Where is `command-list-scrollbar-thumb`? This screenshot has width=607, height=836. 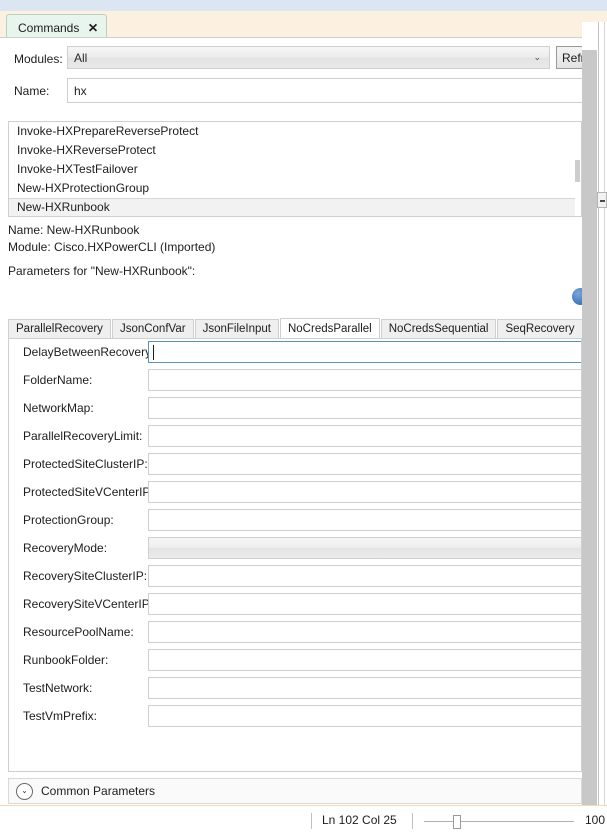 command-list-scrollbar-thumb is located at coordinates (577, 171).